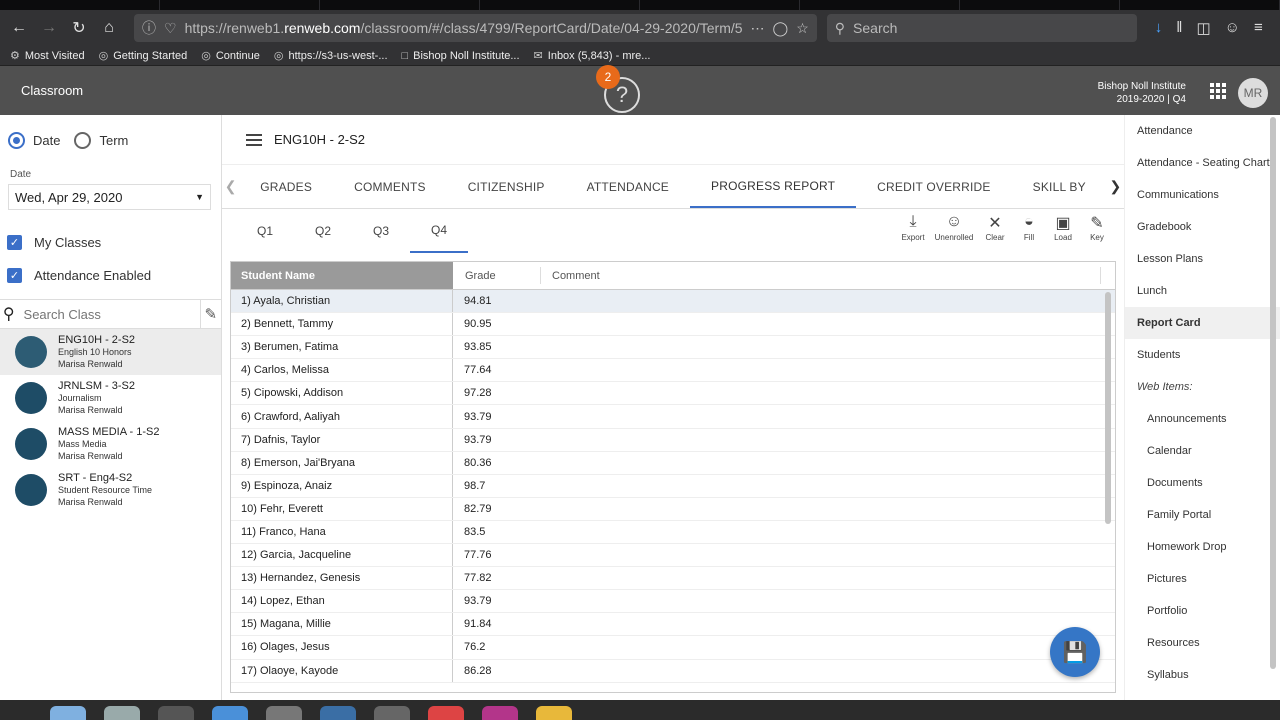 This screenshot has width=1280, height=720. Describe the element at coordinates (49, 28) in the screenshot. I see `forward-button: →` at that location.